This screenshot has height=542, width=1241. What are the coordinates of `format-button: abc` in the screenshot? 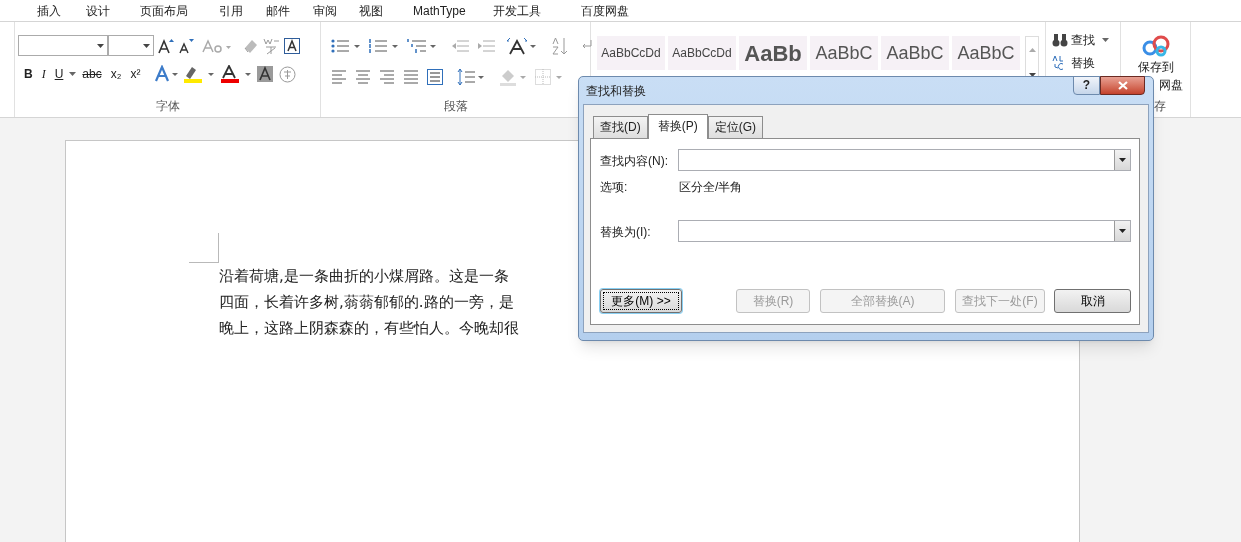 It's located at (92, 74).